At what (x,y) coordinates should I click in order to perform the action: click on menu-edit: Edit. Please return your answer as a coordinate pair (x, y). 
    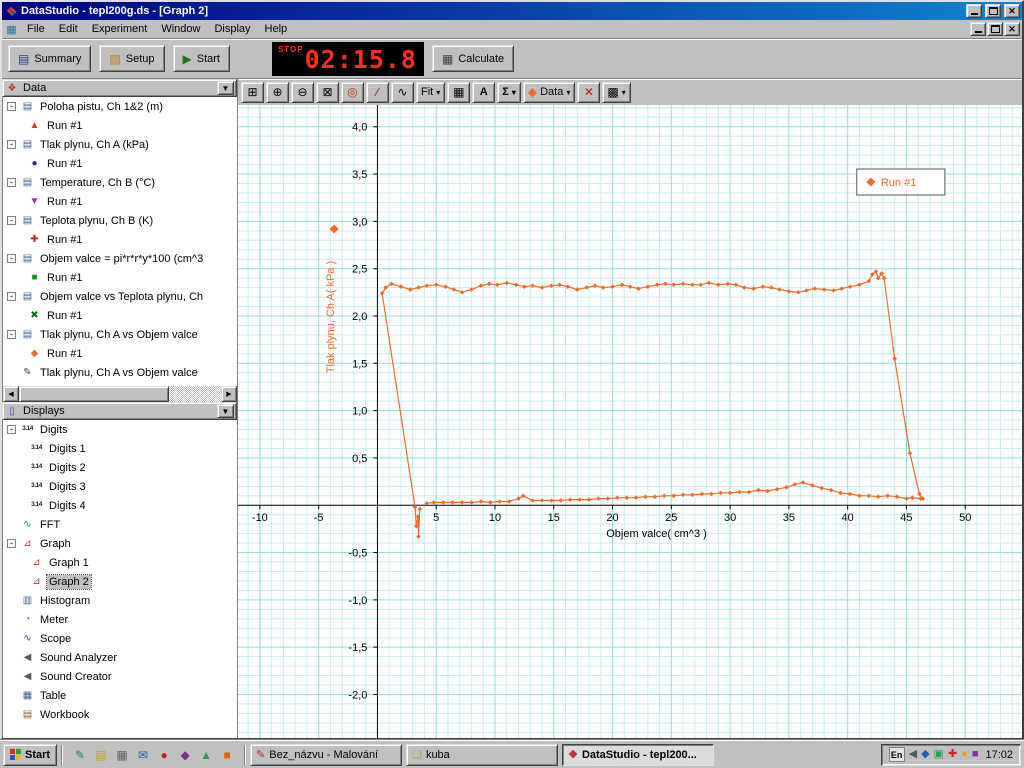
    Looking at the image, I should click on (68, 29).